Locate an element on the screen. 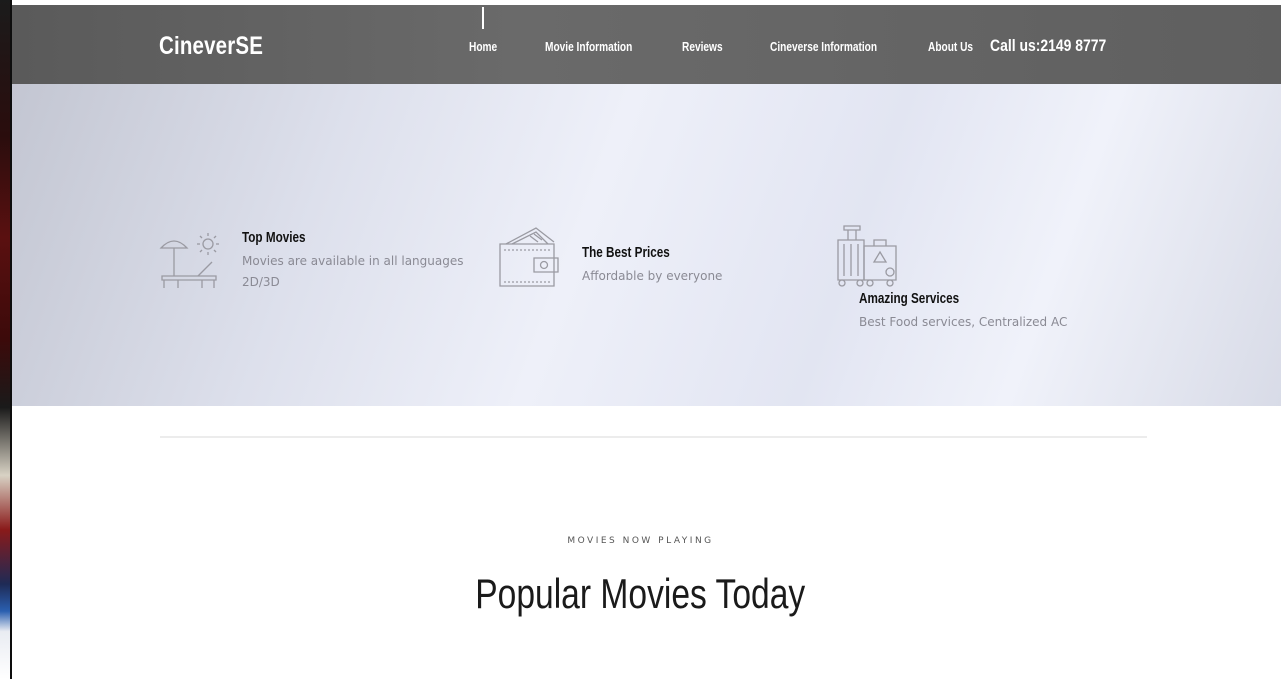 The image size is (1281, 679). nav-cineverse-information: Cineverse Information is located at coordinates (823, 46).